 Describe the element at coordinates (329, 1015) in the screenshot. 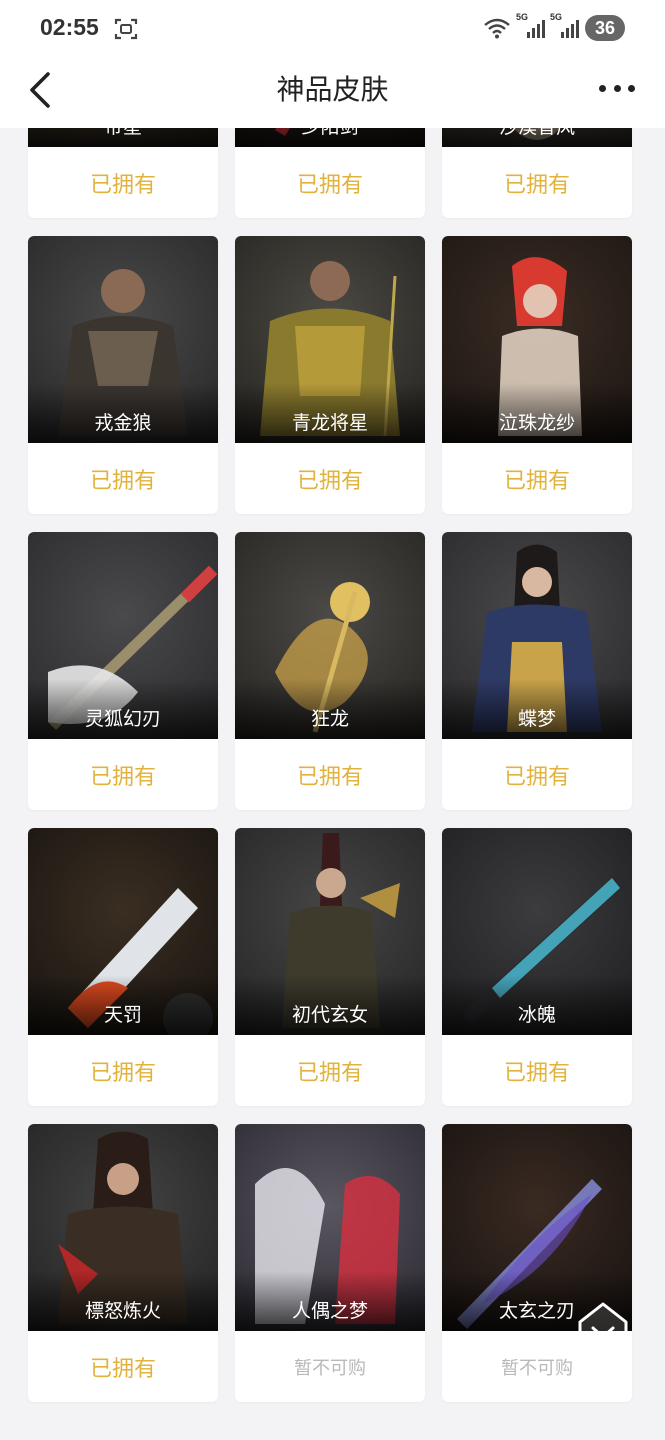

I see `skin-name: 初代玄女` at that location.